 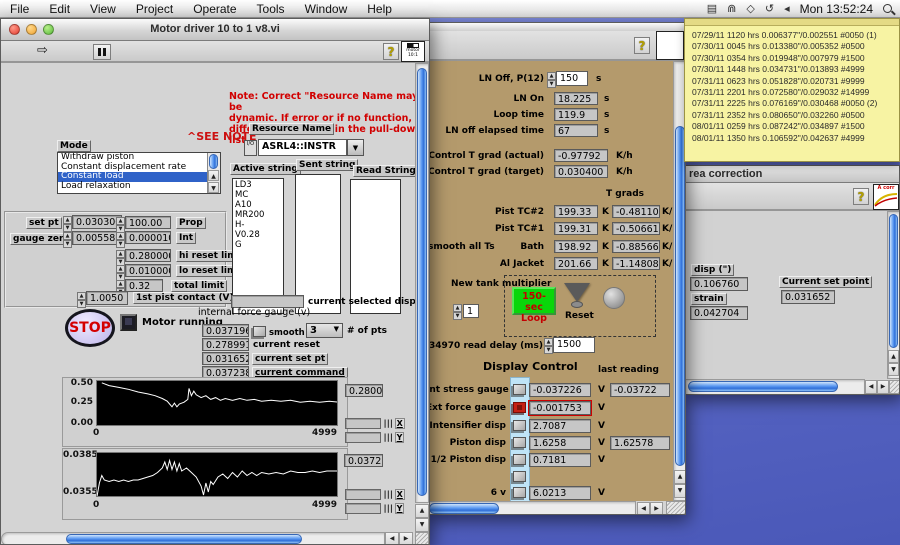 What do you see at coordinates (97, 222) in the screenshot?
I see `set-pt-value: 0.030300` at bounding box center [97, 222].